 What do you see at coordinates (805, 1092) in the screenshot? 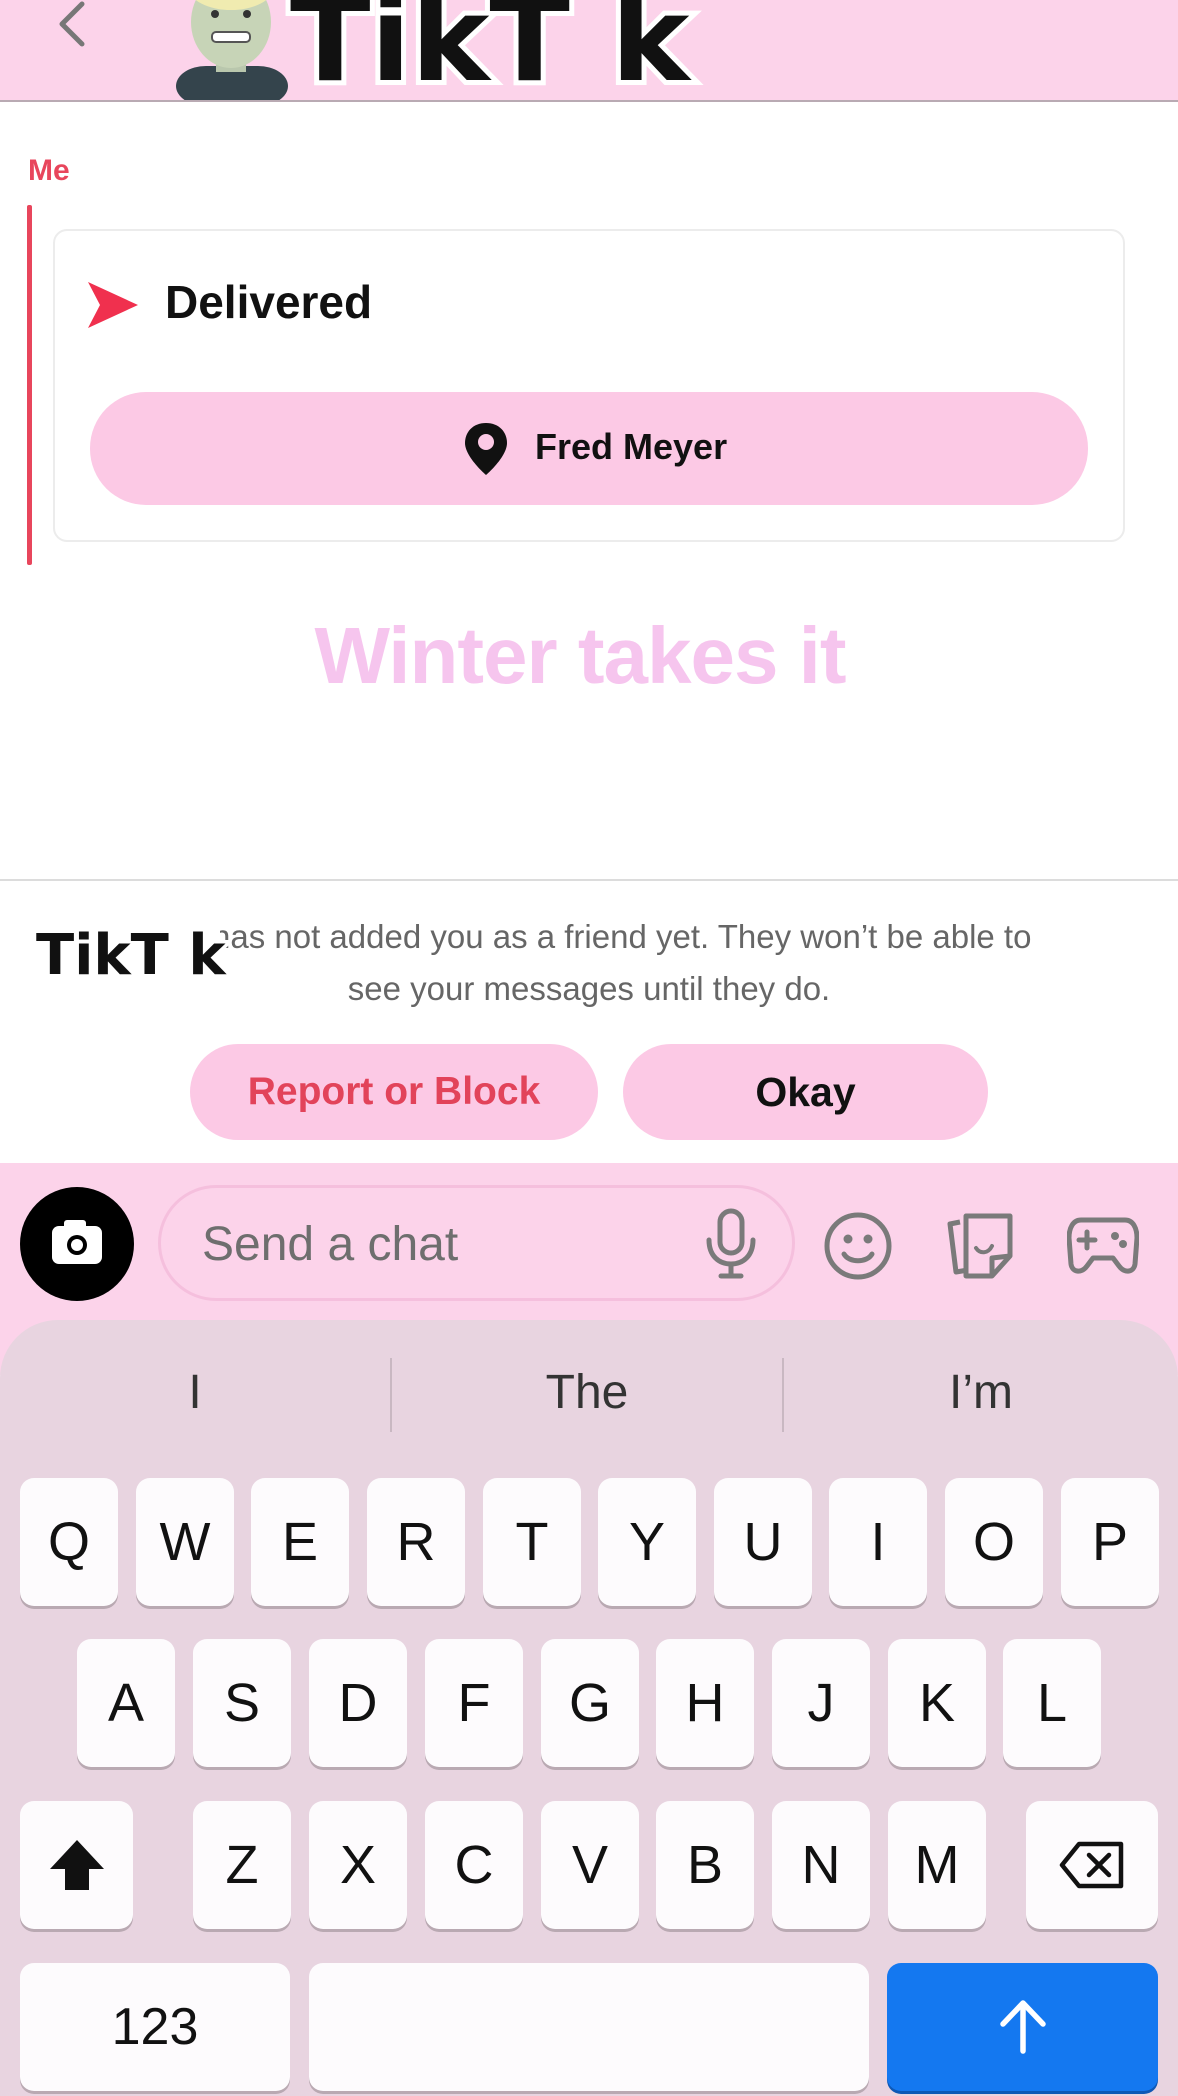
I see `okay-button: Okay` at bounding box center [805, 1092].